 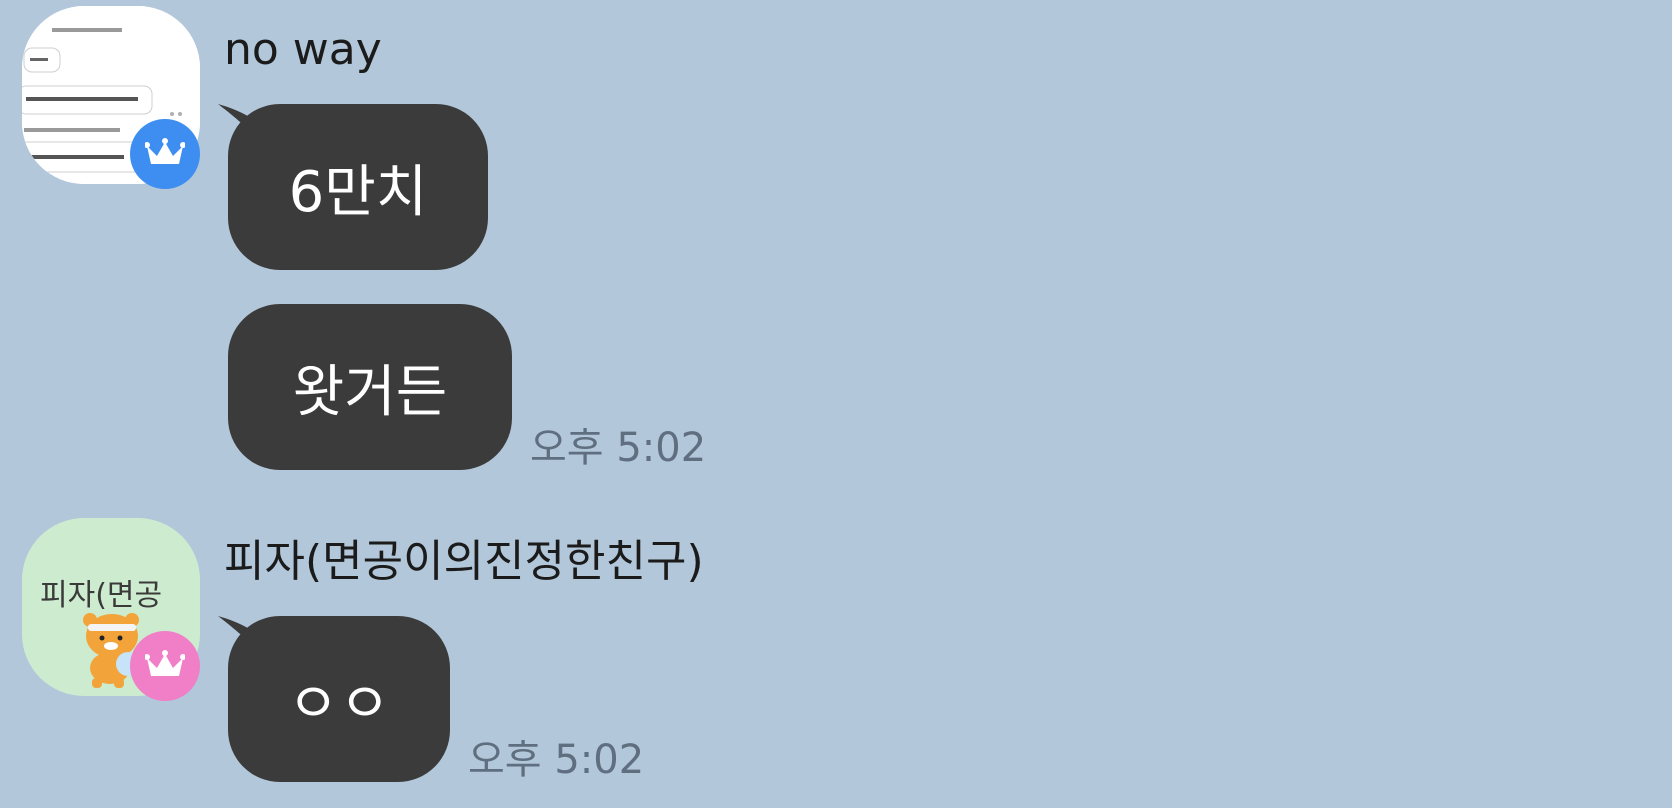 I want to click on message-text: ㅇㅇ, so click(x=339, y=704).